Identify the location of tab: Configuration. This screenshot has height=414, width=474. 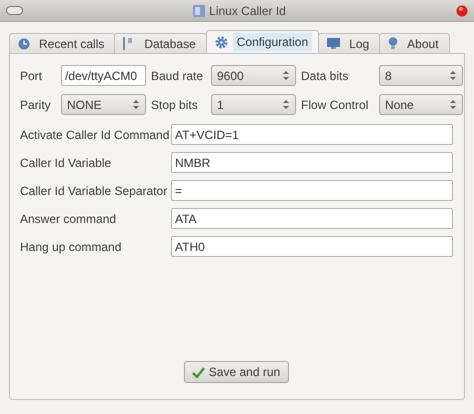
(263, 41).